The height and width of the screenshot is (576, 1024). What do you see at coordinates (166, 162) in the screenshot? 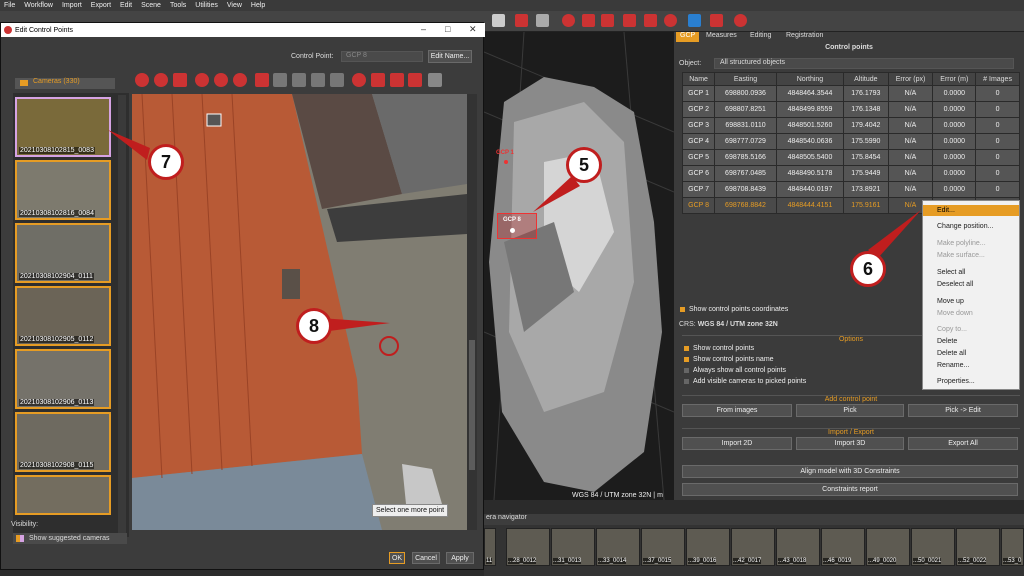
I see `callout-7: 7` at bounding box center [166, 162].